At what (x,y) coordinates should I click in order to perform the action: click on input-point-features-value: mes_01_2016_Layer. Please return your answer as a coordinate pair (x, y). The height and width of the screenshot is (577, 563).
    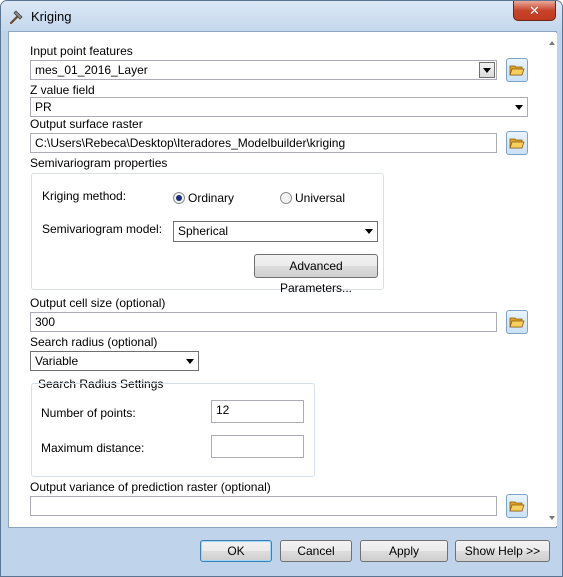
    Looking at the image, I should click on (91, 70).